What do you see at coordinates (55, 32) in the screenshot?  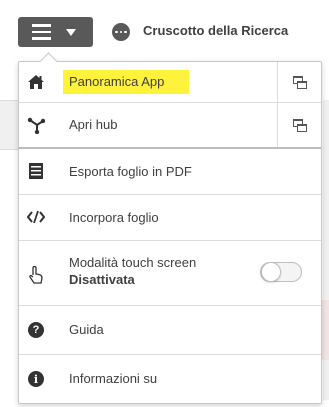 I see `navigation-menu-button` at bounding box center [55, 32].